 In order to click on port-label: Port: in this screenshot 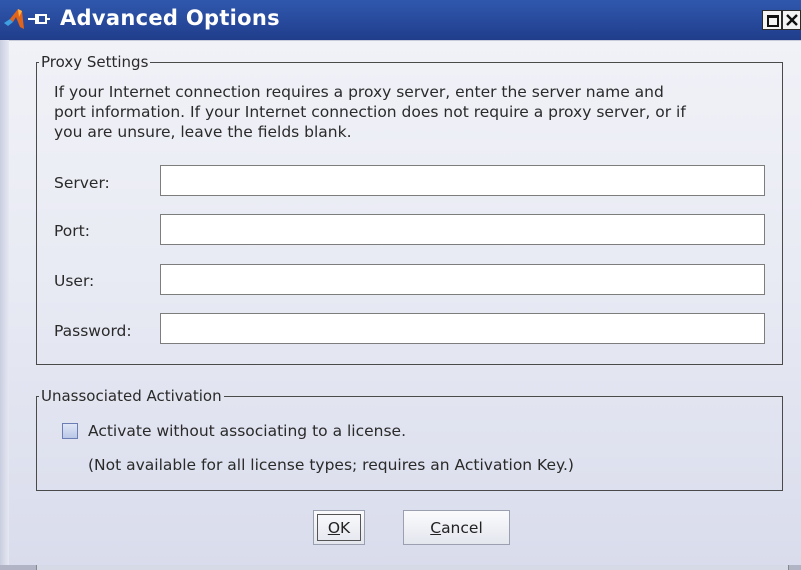, I will do `click(72, 231)`.